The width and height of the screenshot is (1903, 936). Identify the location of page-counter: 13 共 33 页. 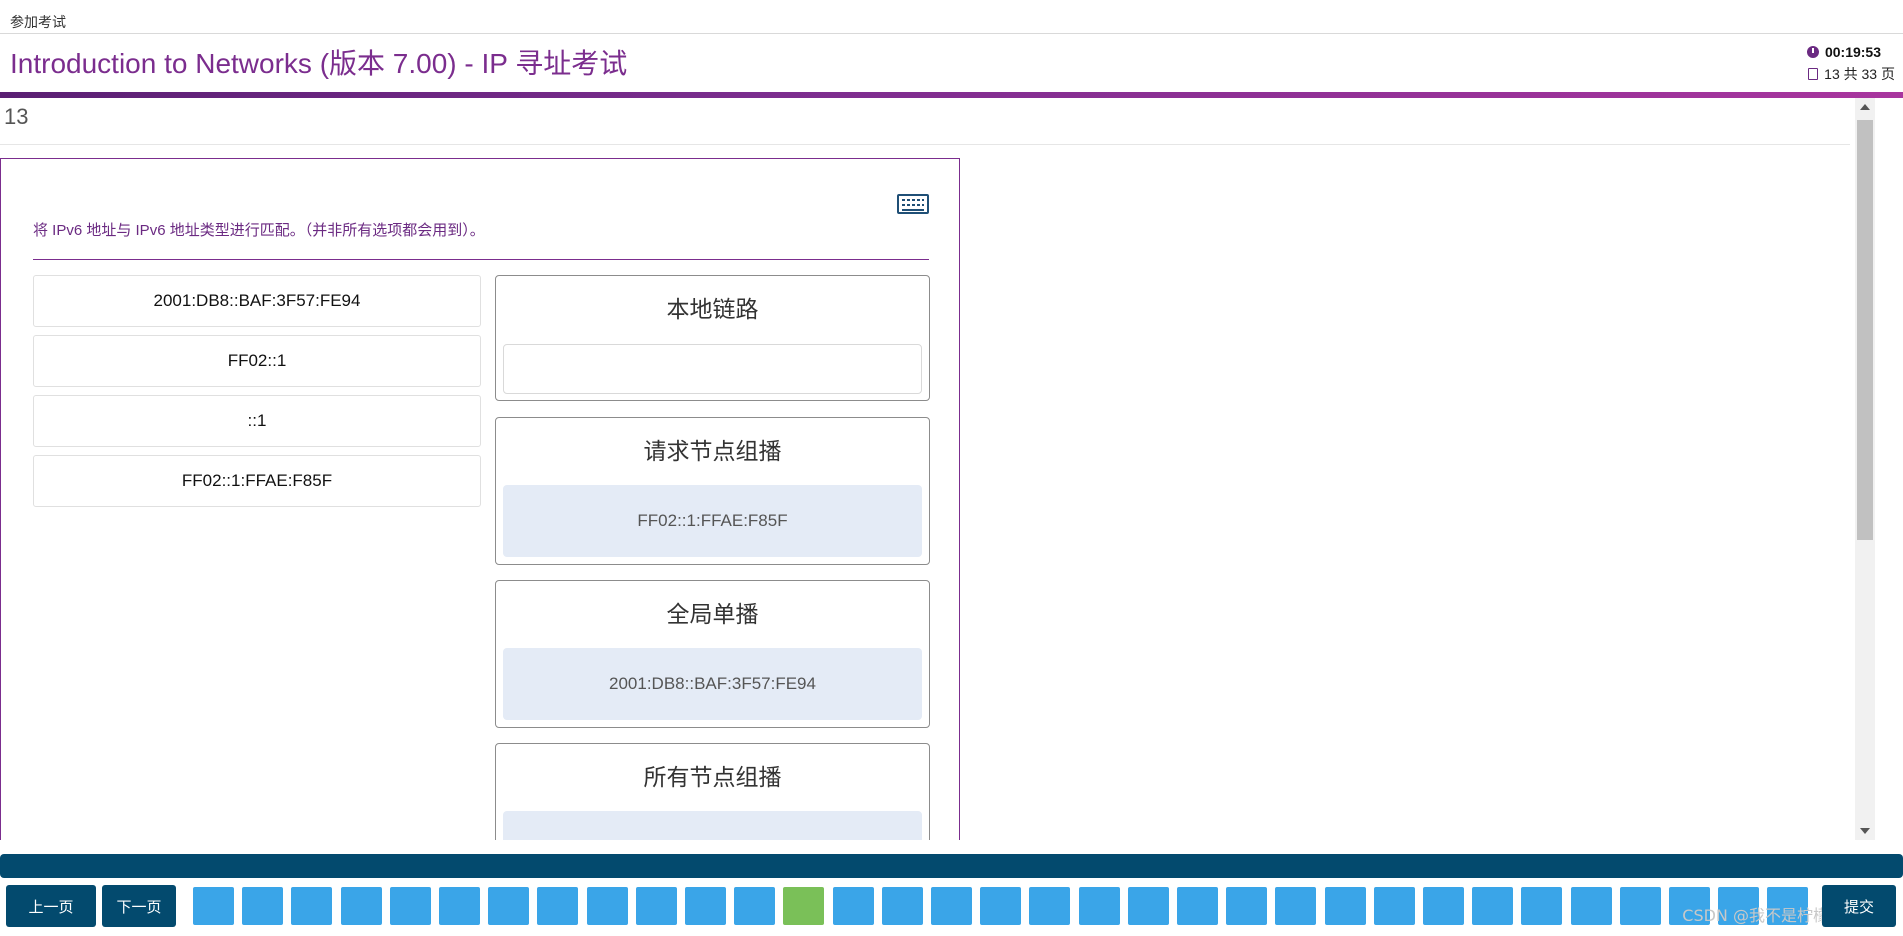
(1851, 74).